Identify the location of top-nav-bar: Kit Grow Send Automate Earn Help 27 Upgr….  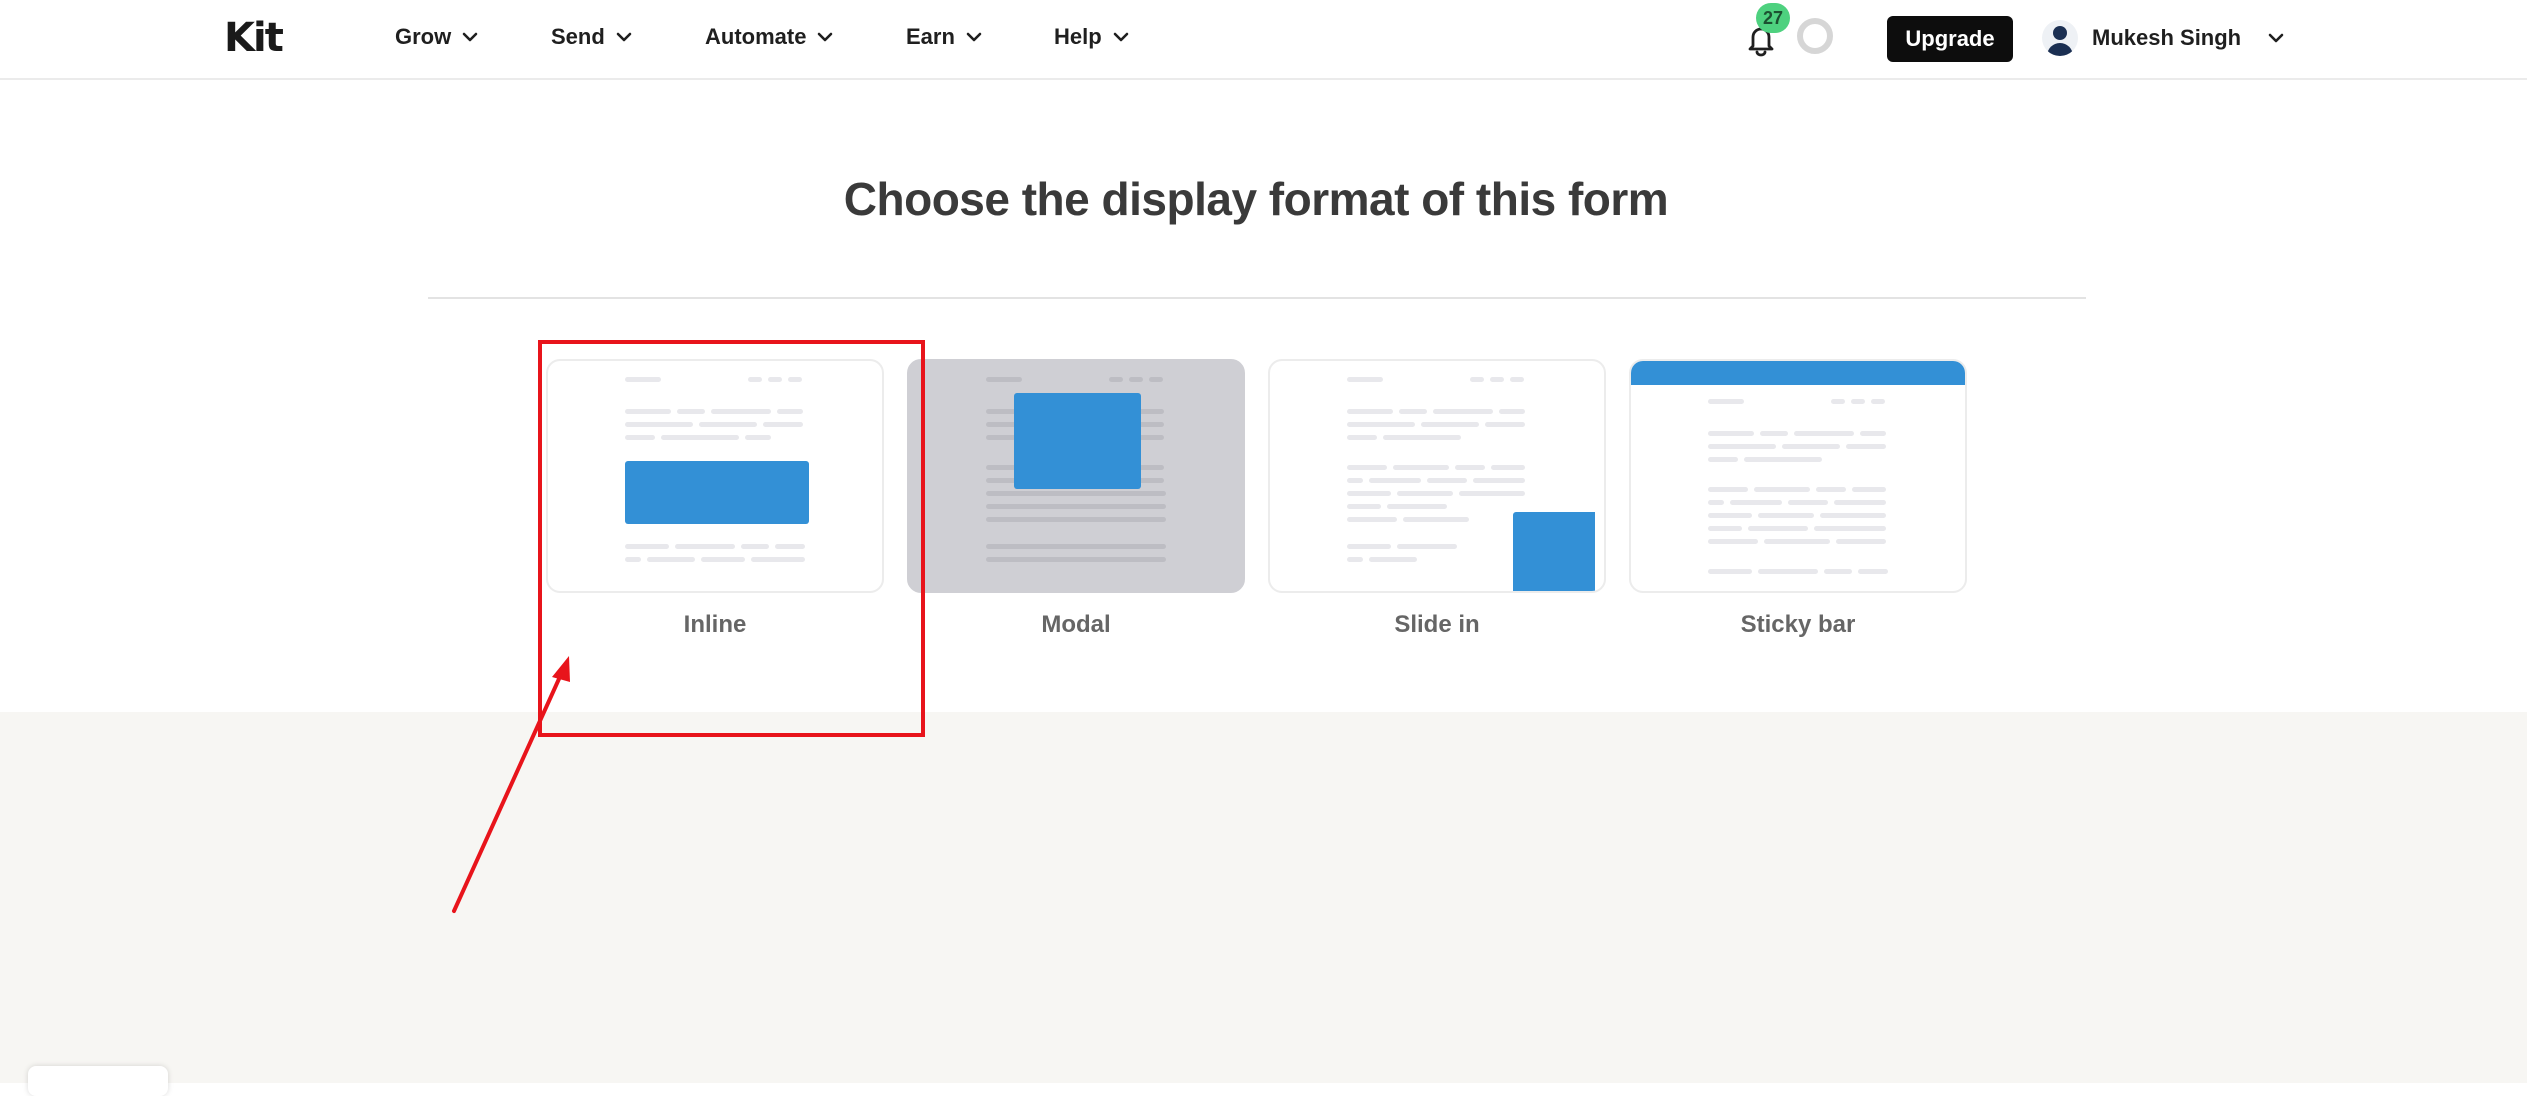
(1263, 40).